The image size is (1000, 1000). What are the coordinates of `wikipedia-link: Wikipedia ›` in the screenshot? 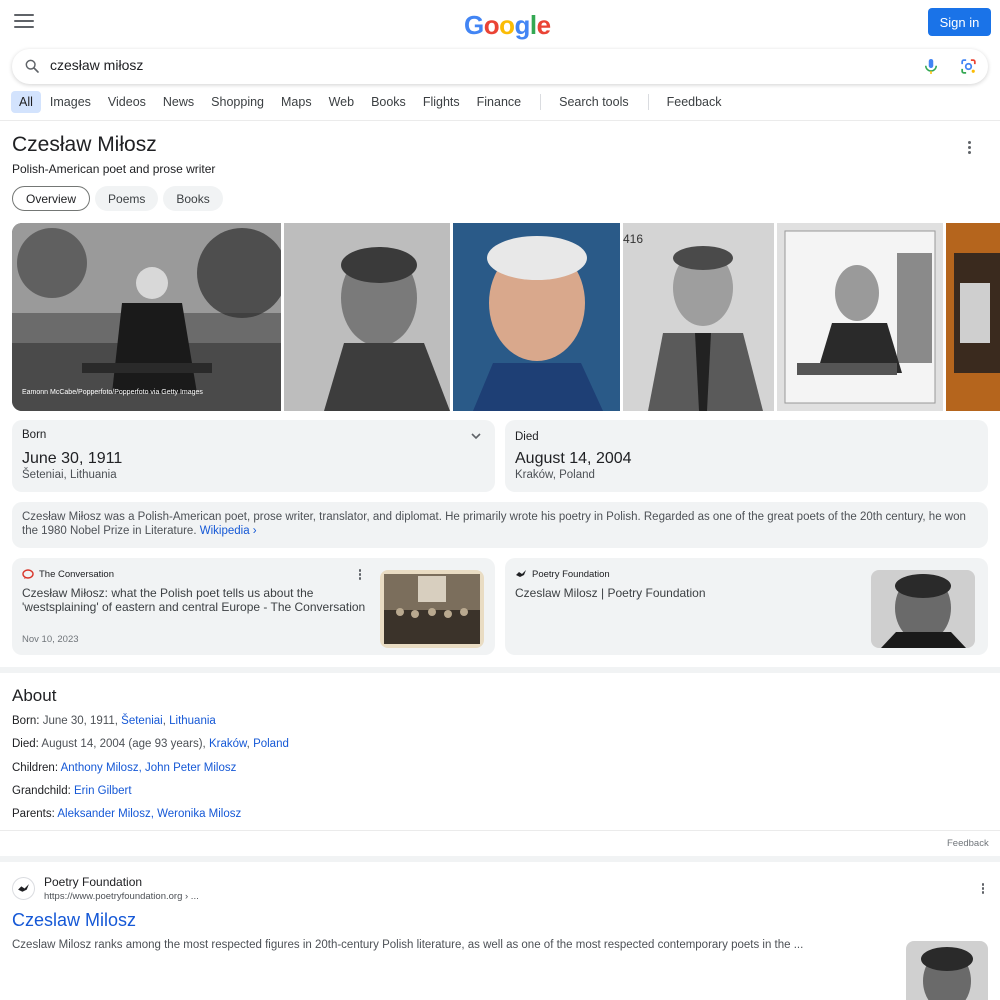 It's located at (228, 531).